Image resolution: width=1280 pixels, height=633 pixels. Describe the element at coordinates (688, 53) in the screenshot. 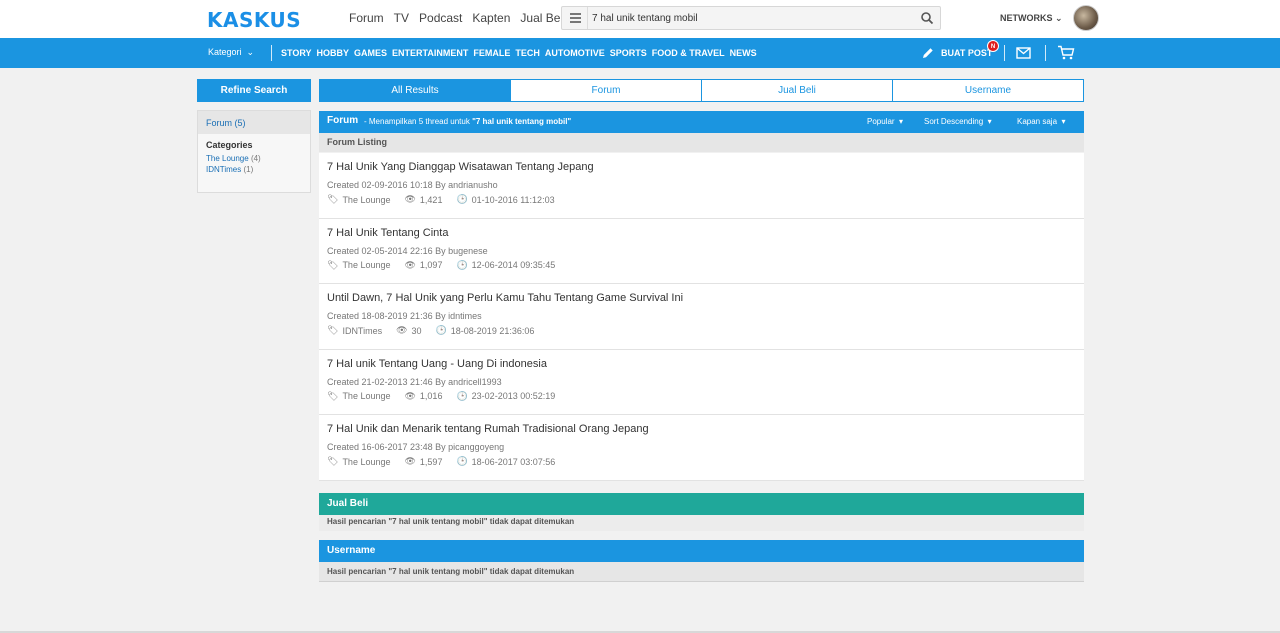

I see `category-food-travel: FOOD & TRAVEL` at that location.